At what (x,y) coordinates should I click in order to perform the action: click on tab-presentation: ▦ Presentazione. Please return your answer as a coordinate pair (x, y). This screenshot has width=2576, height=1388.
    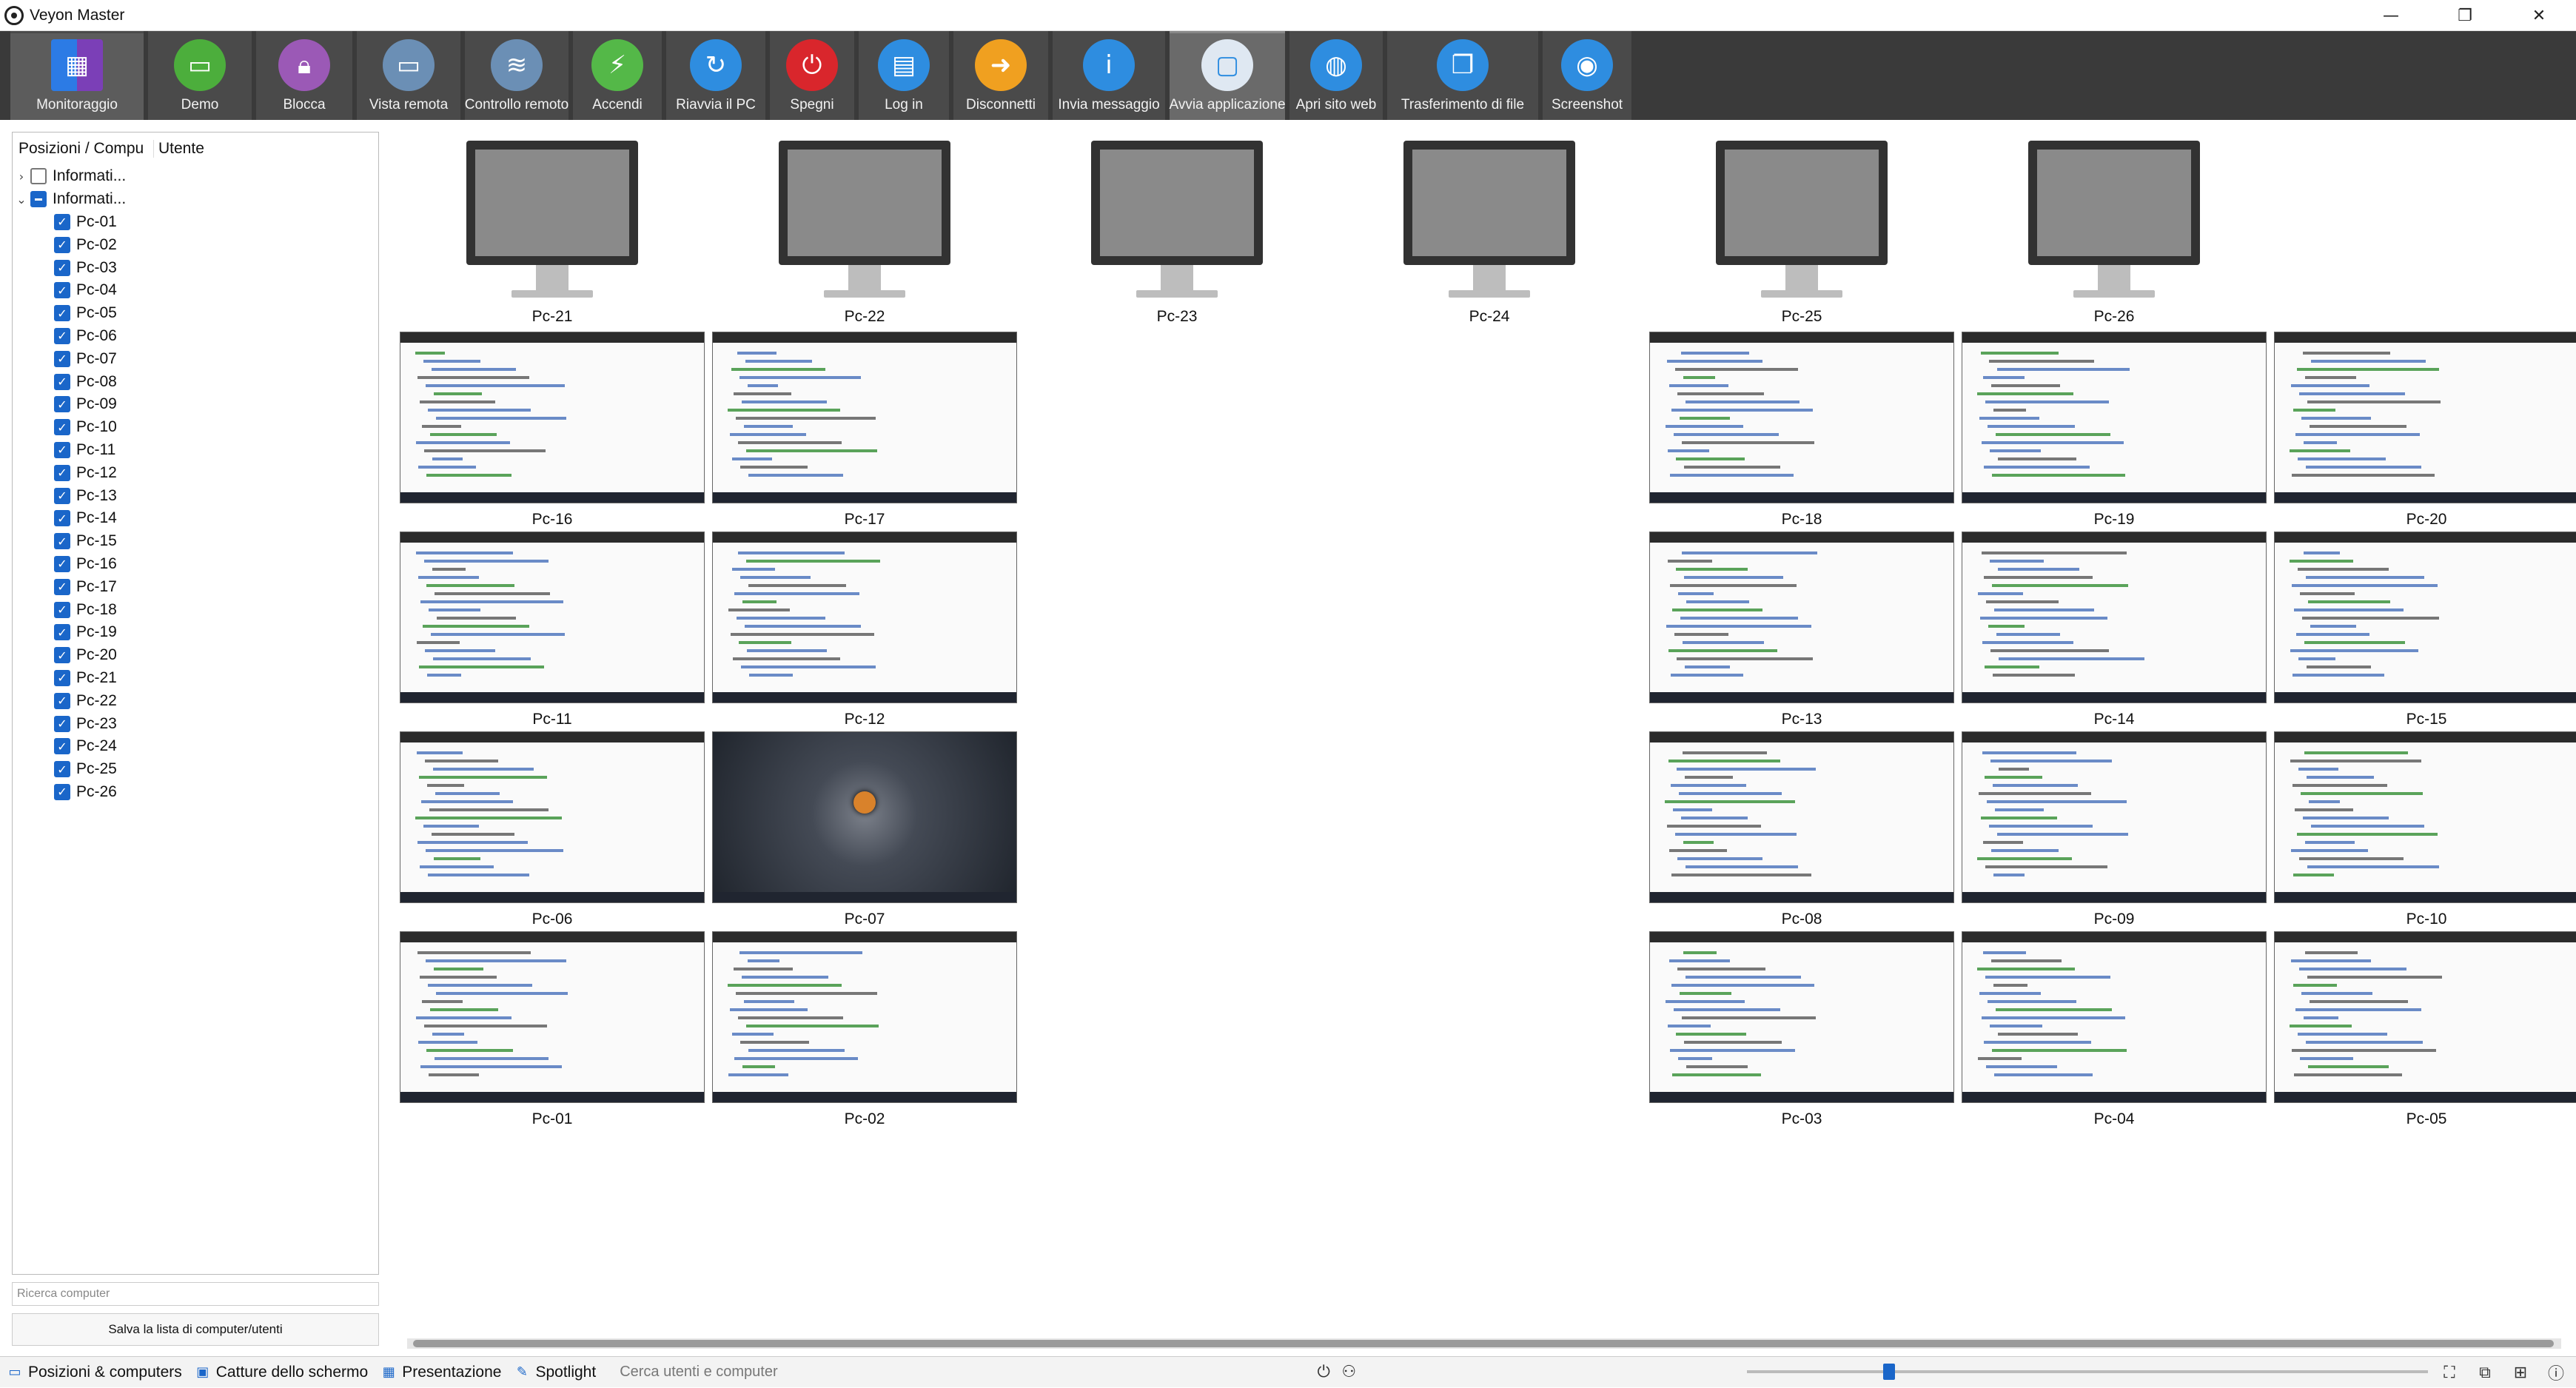
    Looking at the image, I should click on (440, 1372).